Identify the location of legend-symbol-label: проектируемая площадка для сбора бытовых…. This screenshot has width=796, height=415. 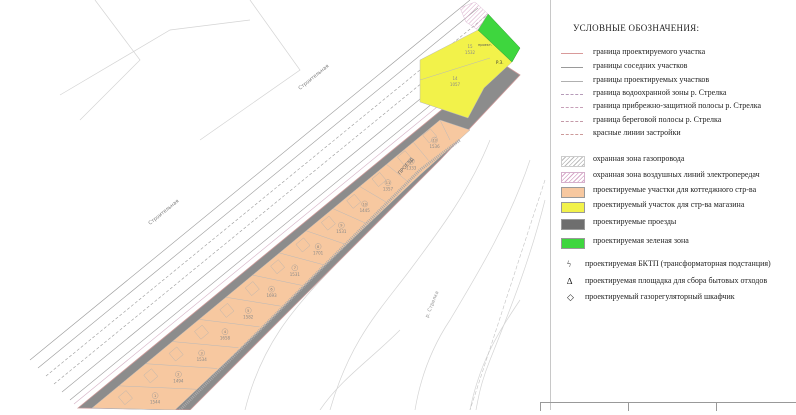
(676, 280).